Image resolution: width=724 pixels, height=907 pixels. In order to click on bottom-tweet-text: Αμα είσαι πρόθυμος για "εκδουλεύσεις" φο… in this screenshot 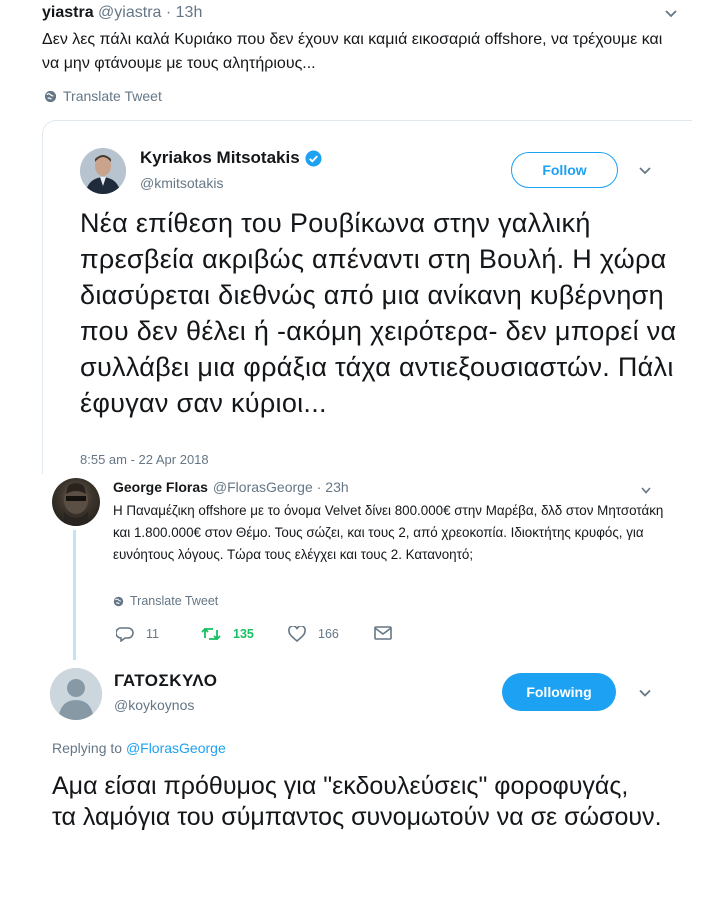, I will do `click(357, 801)`.